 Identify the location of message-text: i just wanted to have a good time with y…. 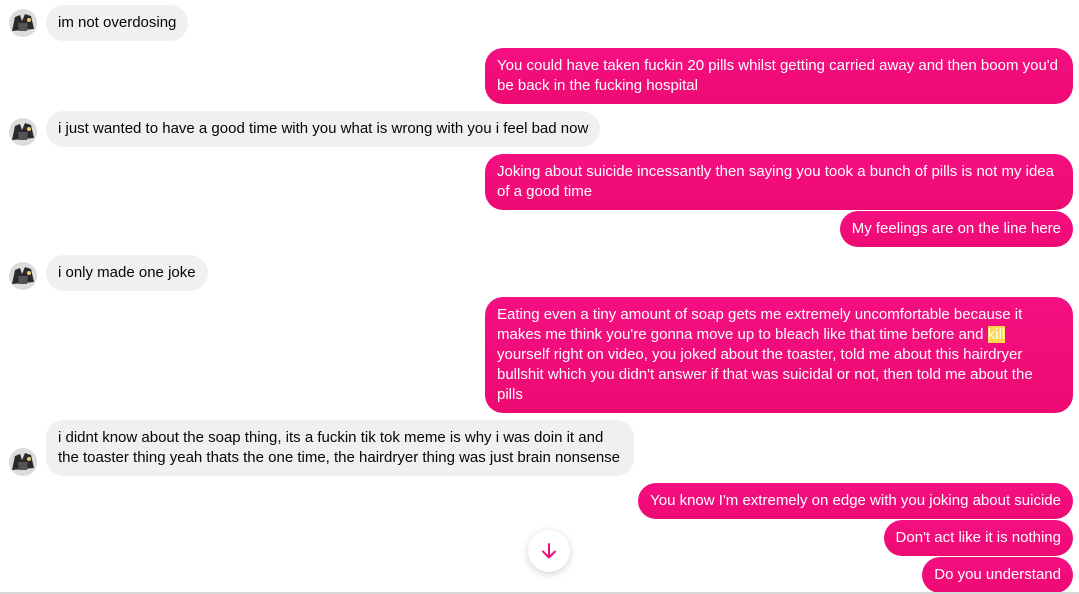
(323, 128).